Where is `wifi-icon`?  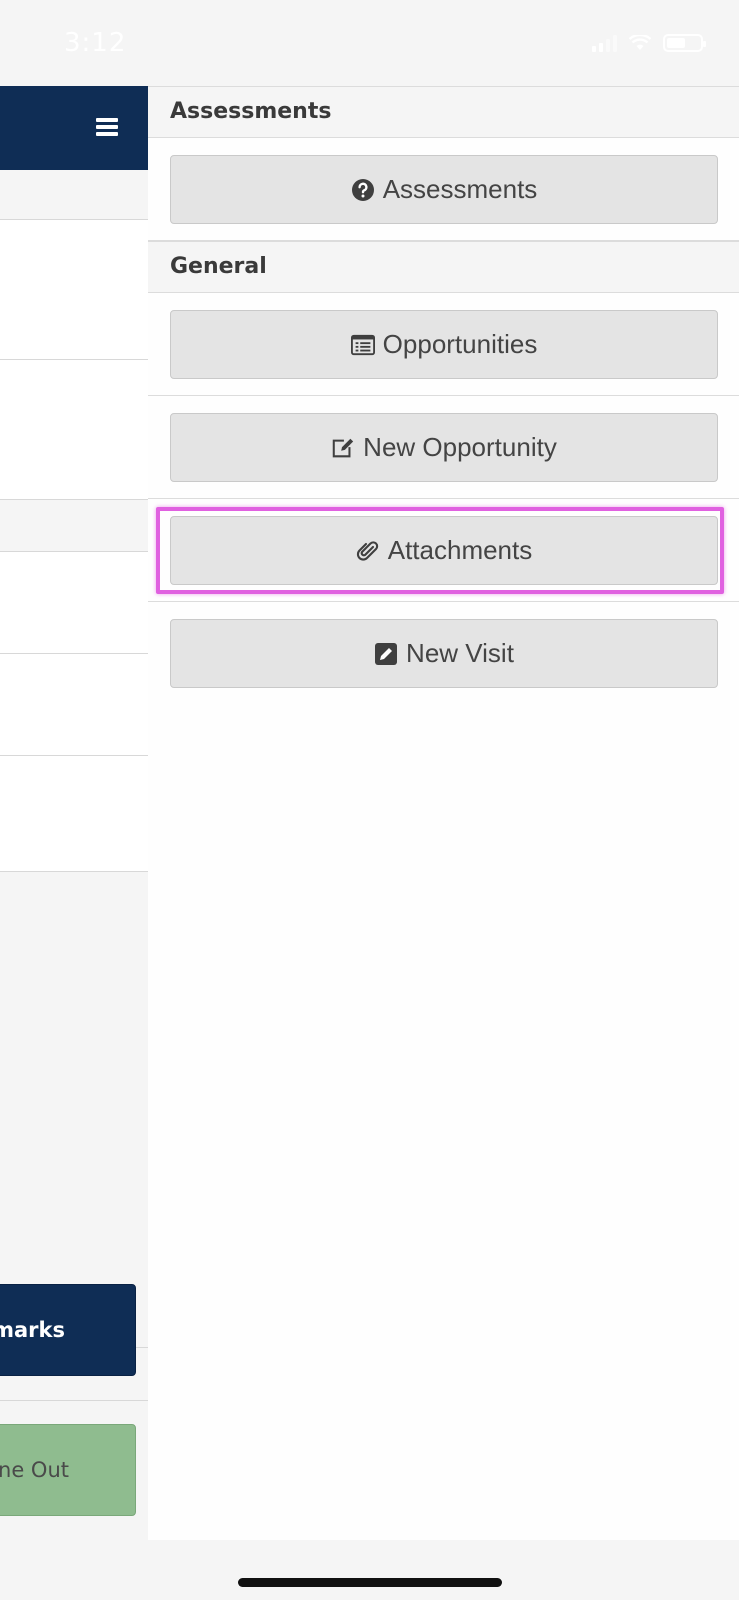 wifi-icon is located at coordinates (640, 42).